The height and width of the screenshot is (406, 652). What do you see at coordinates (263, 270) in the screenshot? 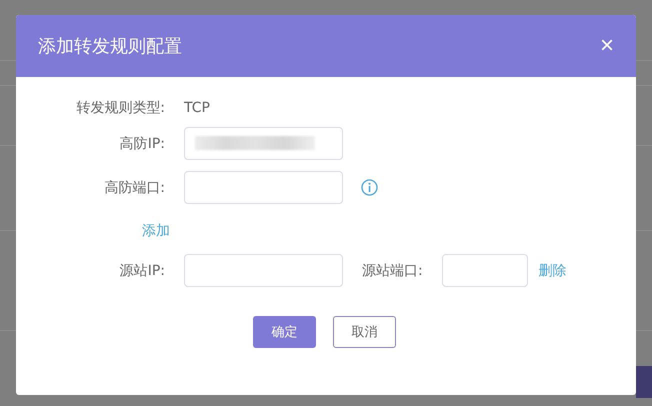
I see `source-ip-field` at bounding box center [263, 270].